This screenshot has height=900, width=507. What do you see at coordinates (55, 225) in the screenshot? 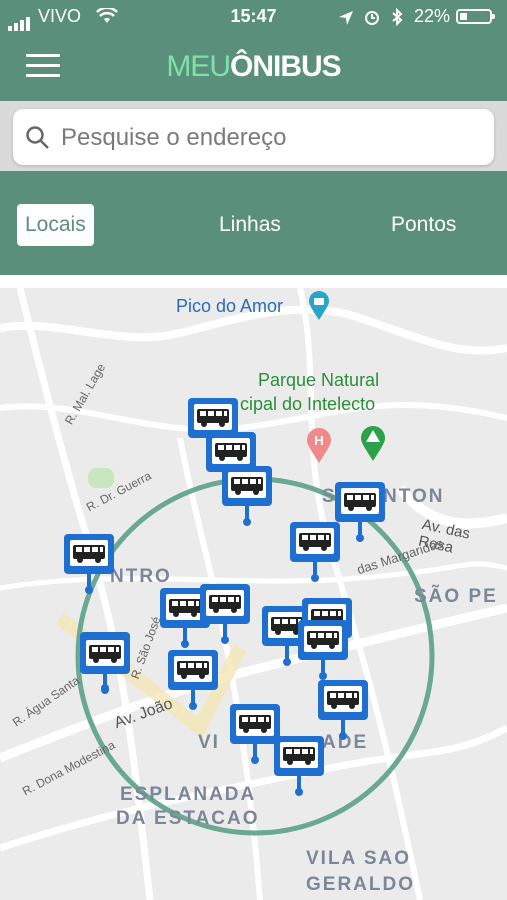
I see `tab-locais: Locais` at bounding box center [55, 225].